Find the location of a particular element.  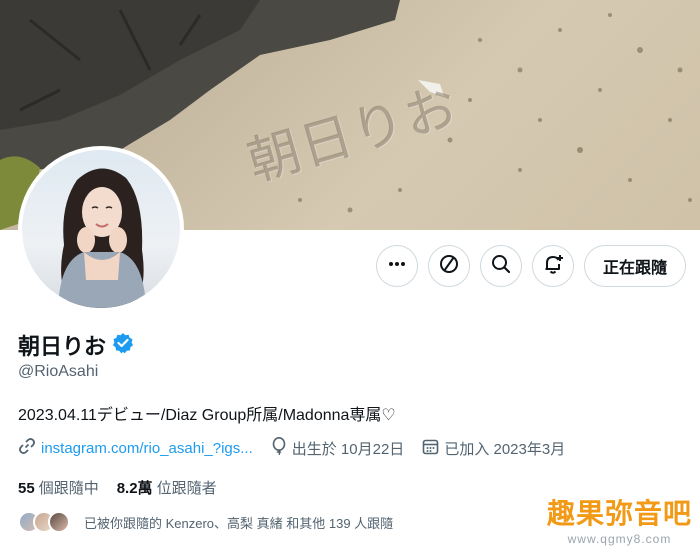

display-name: 朝日りお is located at coordinates (62, 346).